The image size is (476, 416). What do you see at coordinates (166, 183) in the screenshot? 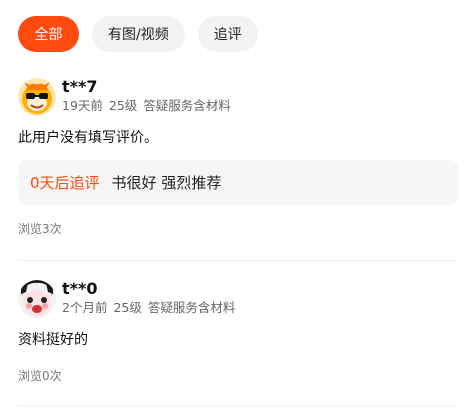
I see `follow-up-text: 书很好 强烈推荐` at bounding box center [166, 183].